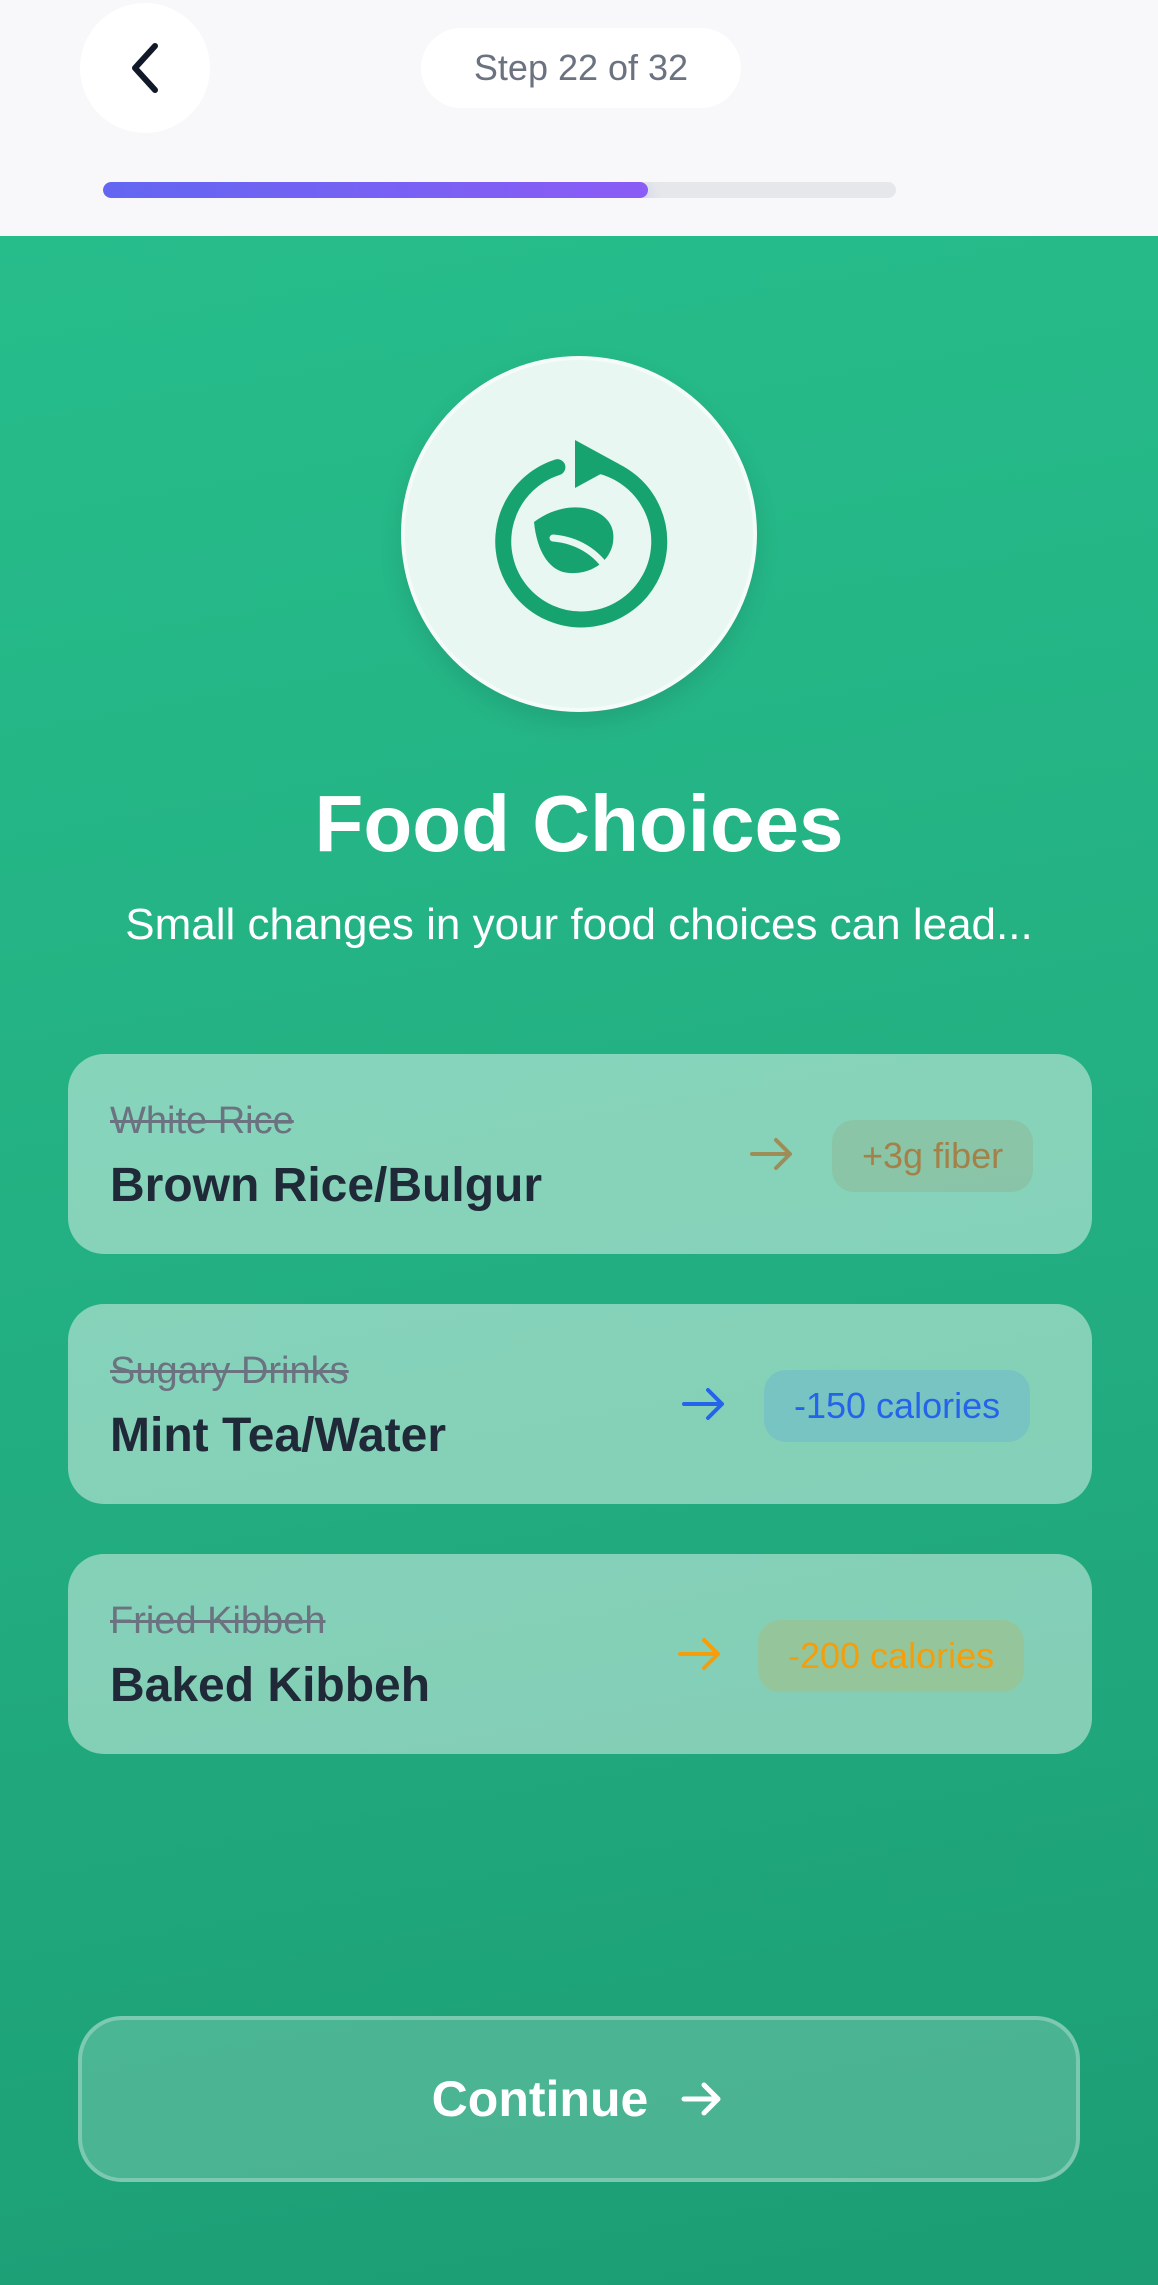 The width and height of the screenshot is (1158, 2285). Describe the element at coordinates (580, 1154) in the screenshot. I see `swap-card: White Rice Brown Rice/Bulgur +3g fiber` at that location.